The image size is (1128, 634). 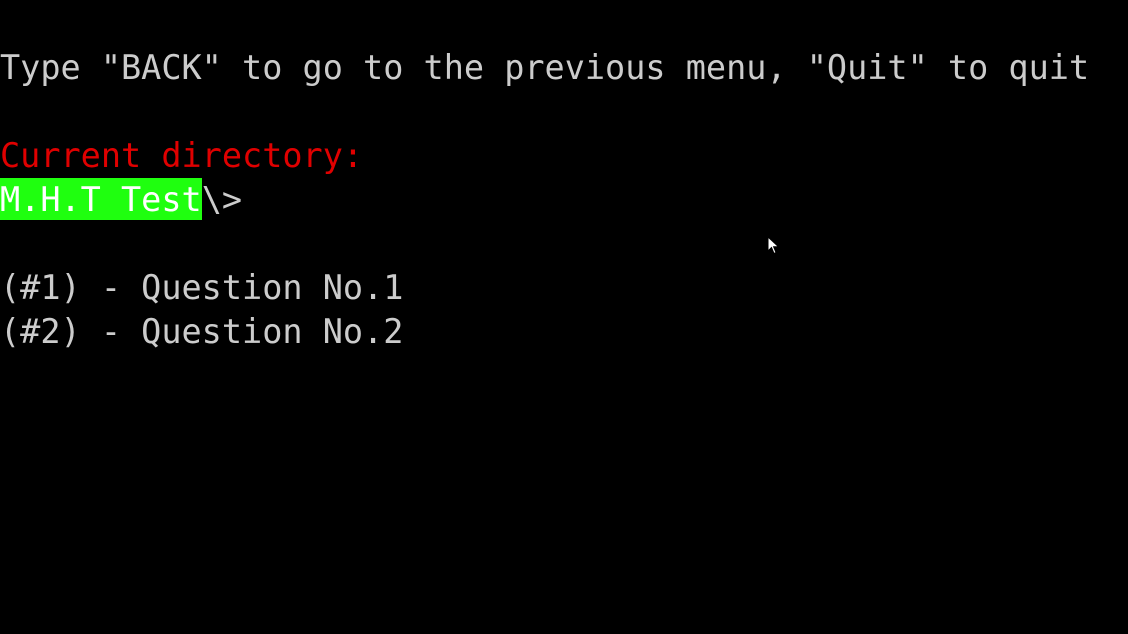 What do you see at coordinates (182, 155) in the screenshot?
I see `current-directory-label: Current directory:` at bounding box center [182, 155].